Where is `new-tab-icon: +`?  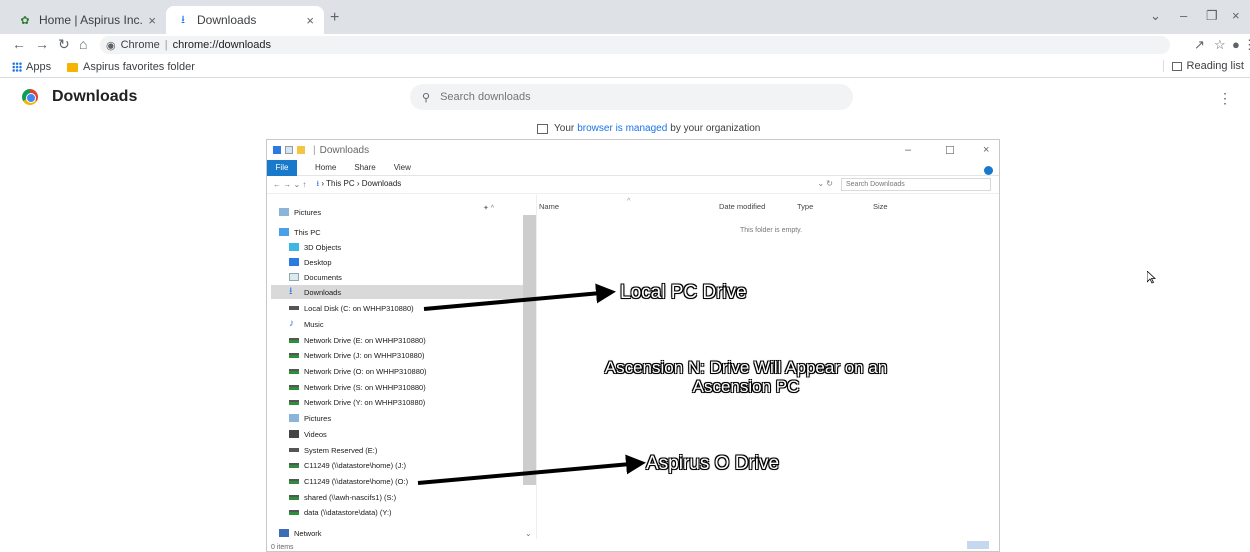
new-tab-icon: + is located at coordinates (334, 18).